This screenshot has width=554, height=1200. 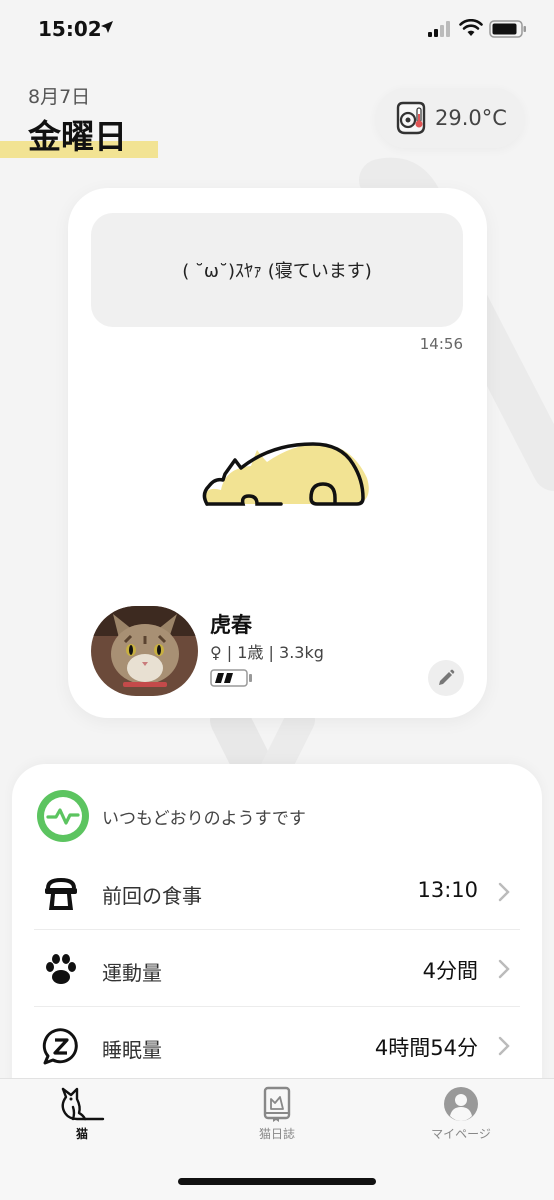 What do you see at coordinates (461, 1134) in the screenshot?
I see `tab-mypage-label: マイページ` at bounding box center [461, 1134].